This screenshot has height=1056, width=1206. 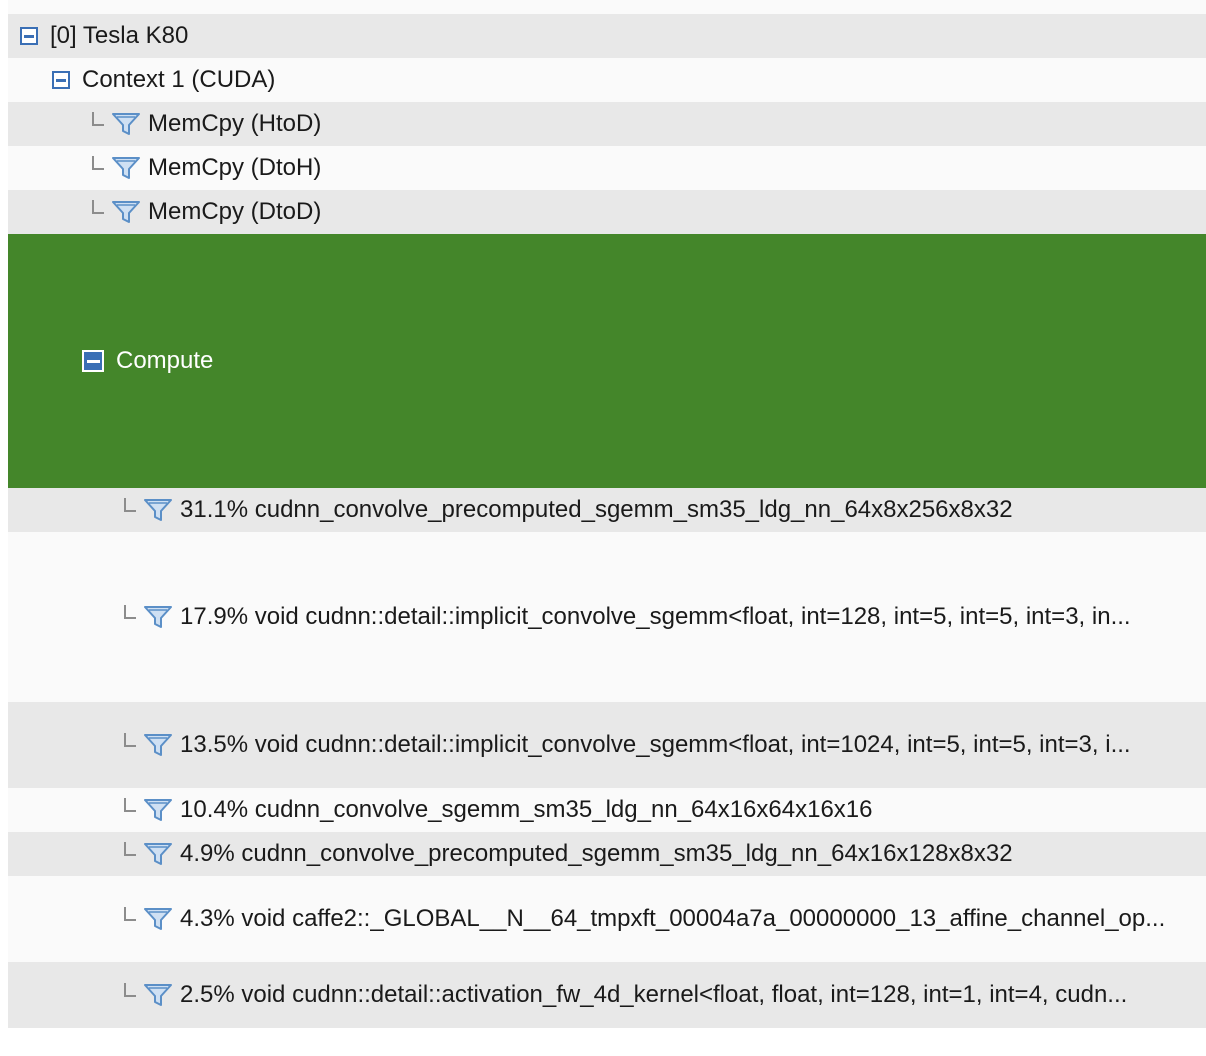 I want to click on memcpy-label: MemCpy (DtoH), so click(x=235, y=167).